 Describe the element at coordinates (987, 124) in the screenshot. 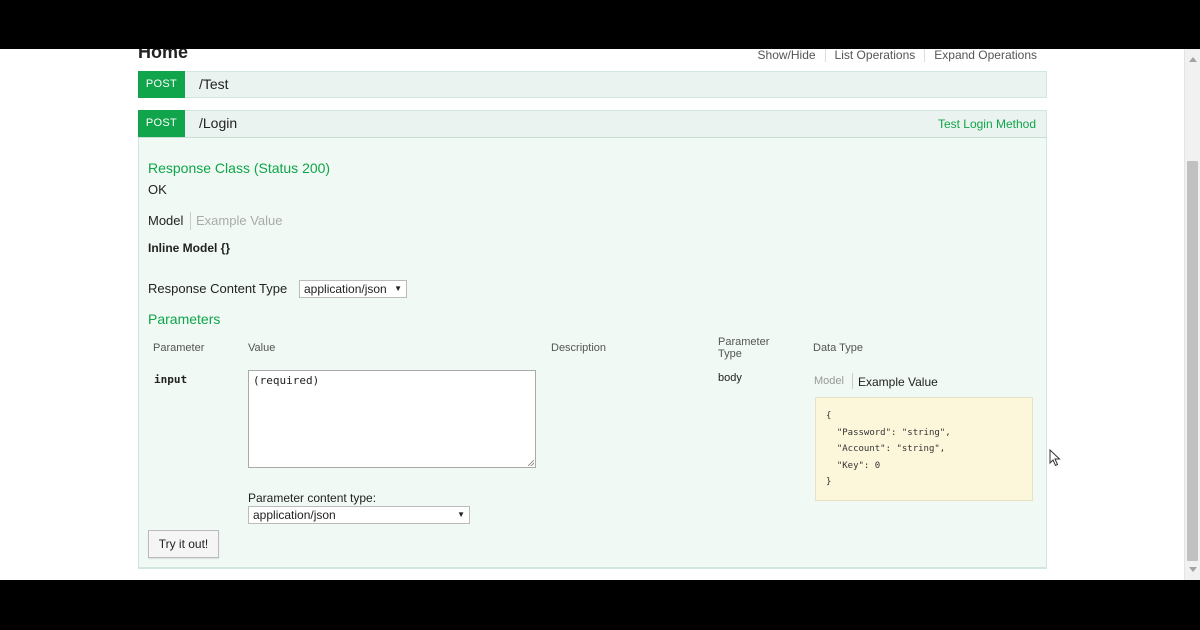

I see `operation-summary-link: Test Login Method` at that location.